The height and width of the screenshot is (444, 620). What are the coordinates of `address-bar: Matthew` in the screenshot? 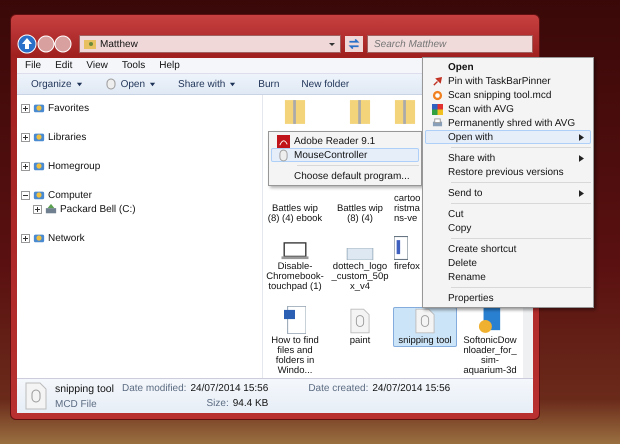 It's located at (210, 44).